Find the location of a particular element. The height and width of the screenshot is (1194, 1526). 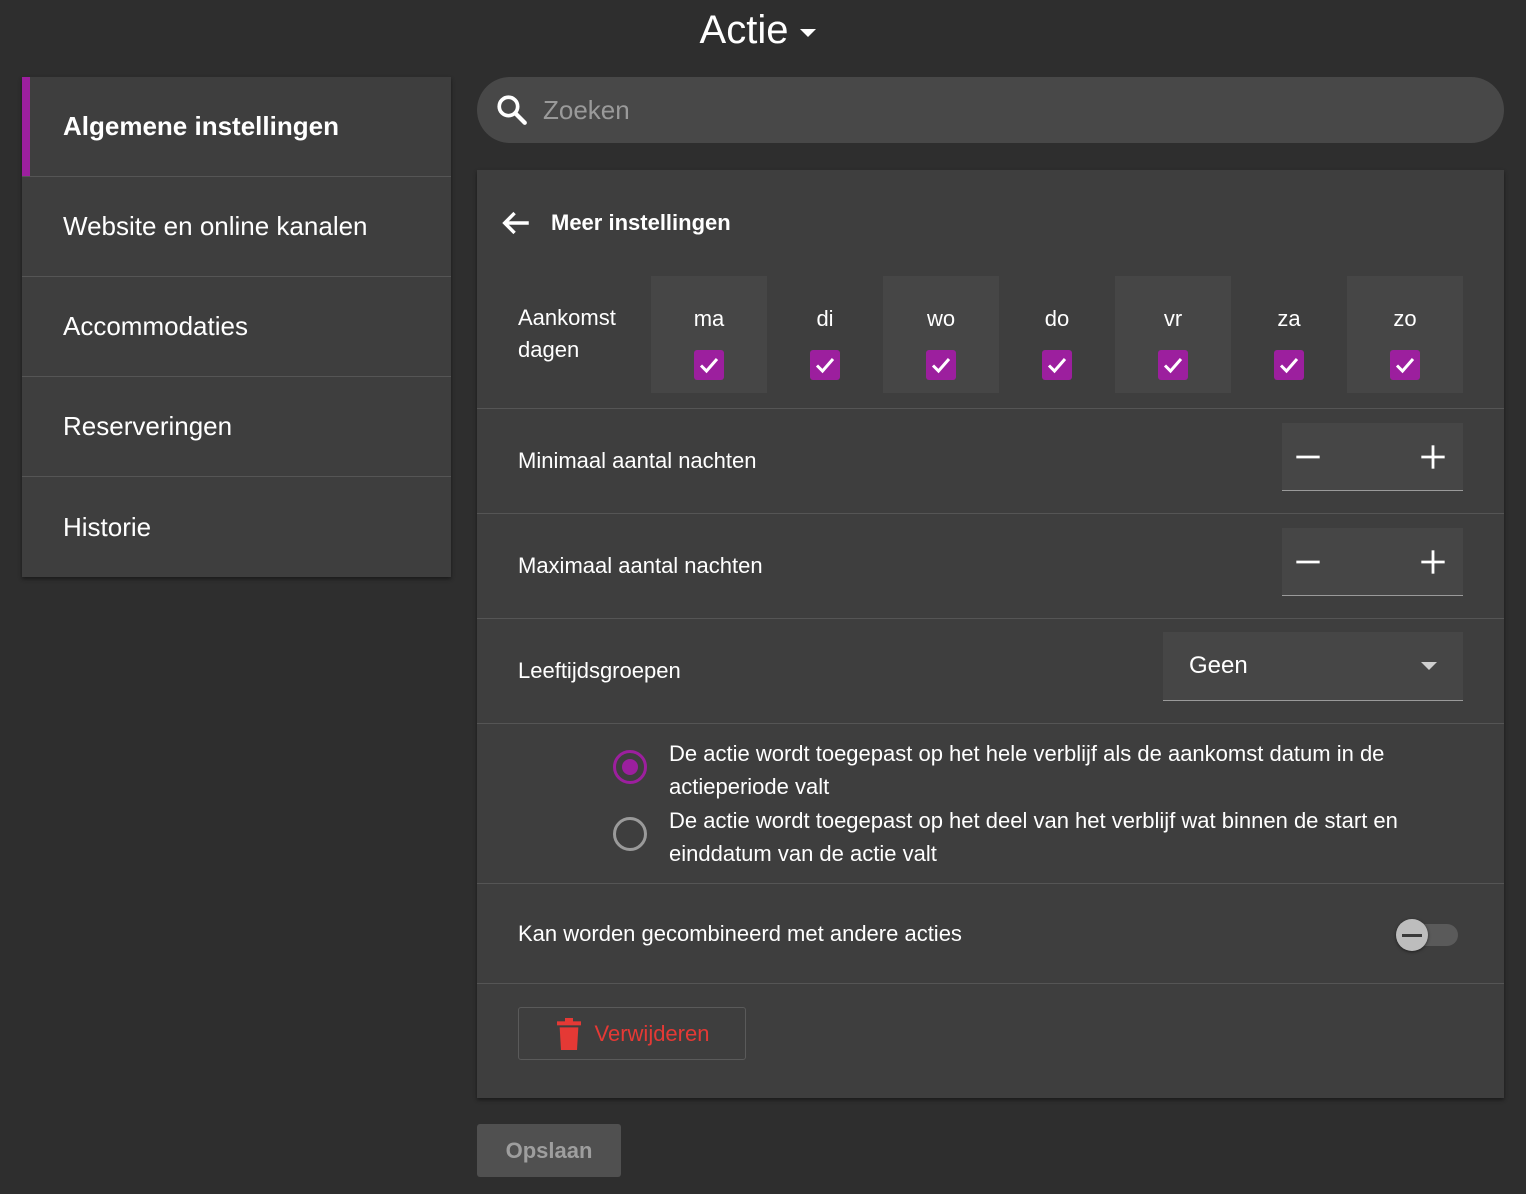

max-nights-row: Maximaal aantal nachten is located at coordinates (990, 565).